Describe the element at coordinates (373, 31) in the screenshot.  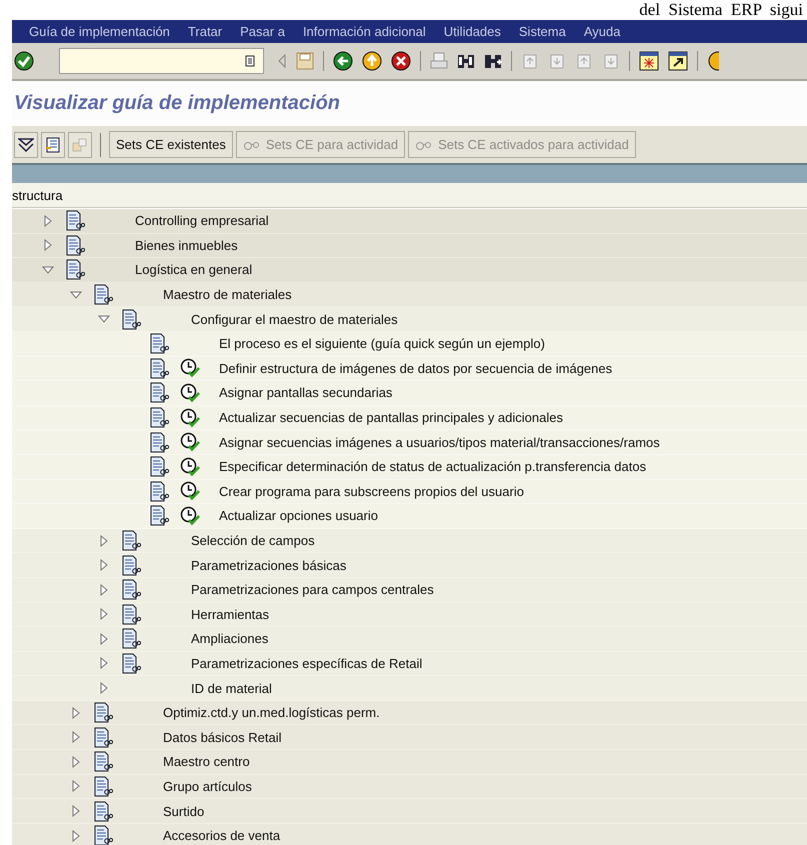
I see `menu-item: Información adicional` at that location.